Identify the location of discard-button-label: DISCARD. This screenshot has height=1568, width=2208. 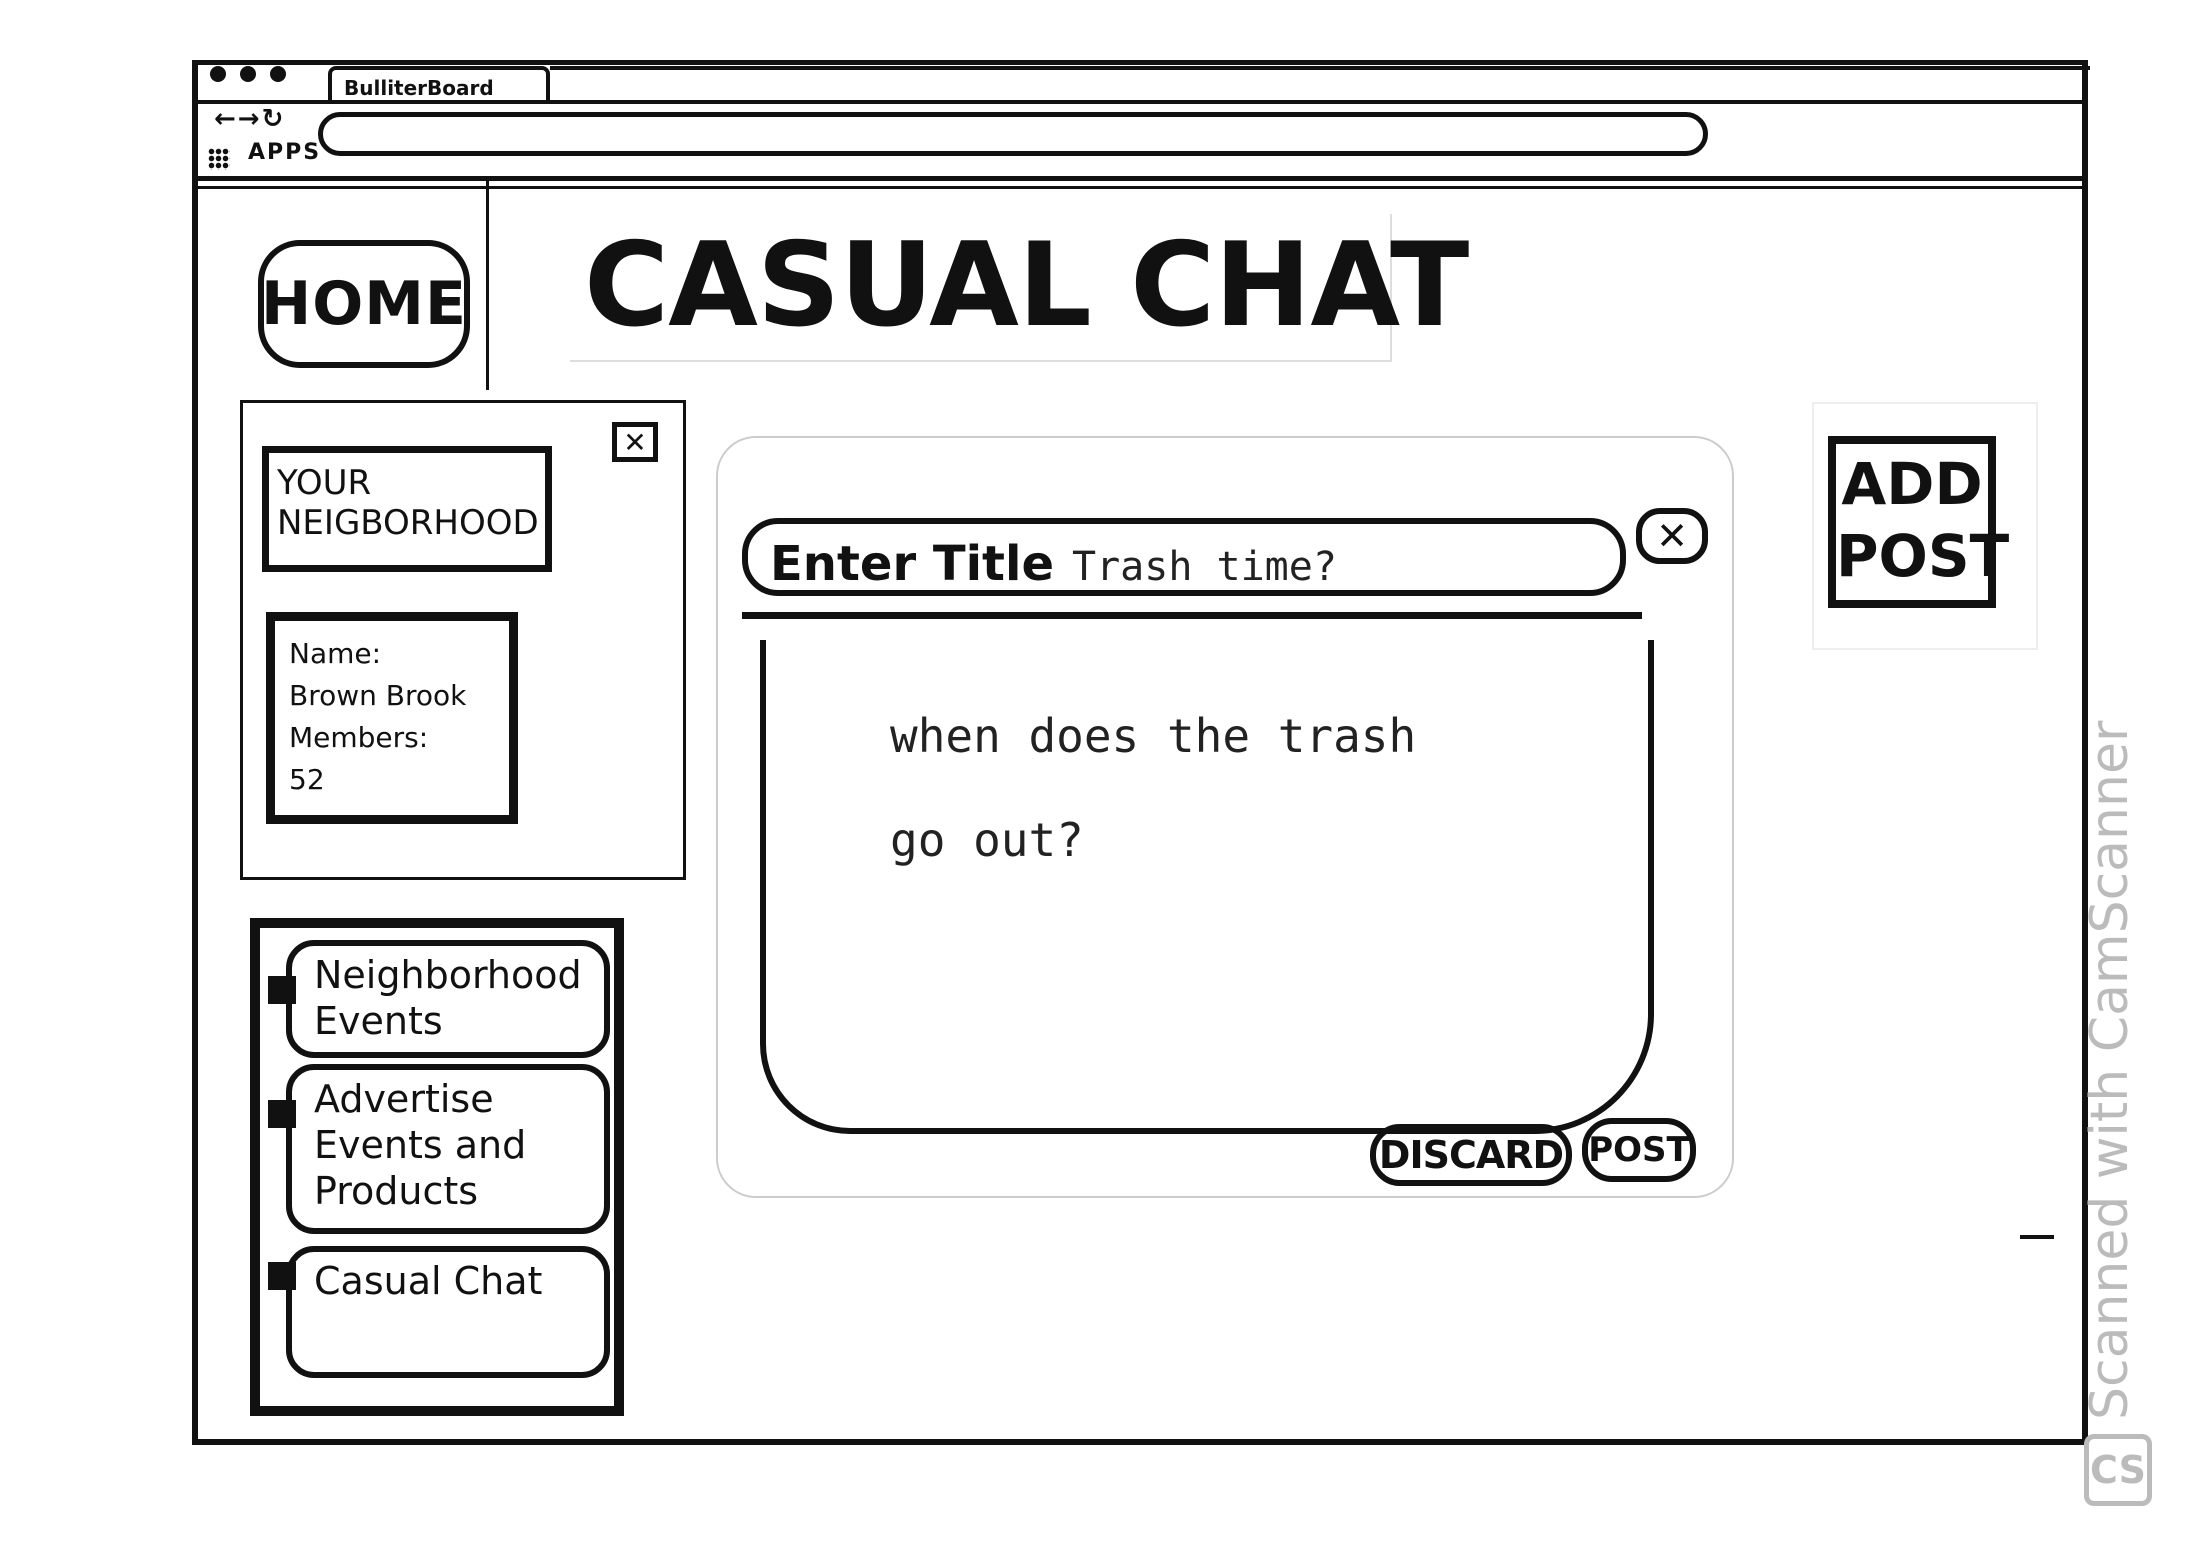
(1471, 1155).